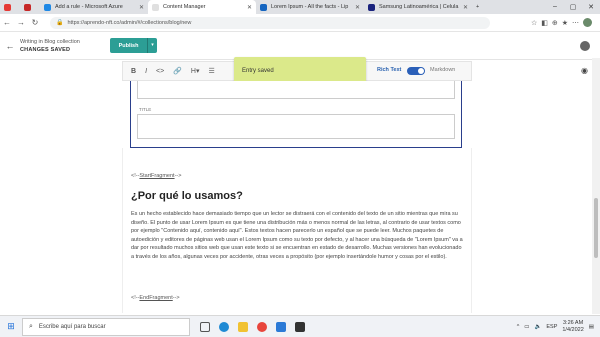  Describe the element at coordinates (146, 71) in the screenshot. I see `italic-icon: I` at that location.